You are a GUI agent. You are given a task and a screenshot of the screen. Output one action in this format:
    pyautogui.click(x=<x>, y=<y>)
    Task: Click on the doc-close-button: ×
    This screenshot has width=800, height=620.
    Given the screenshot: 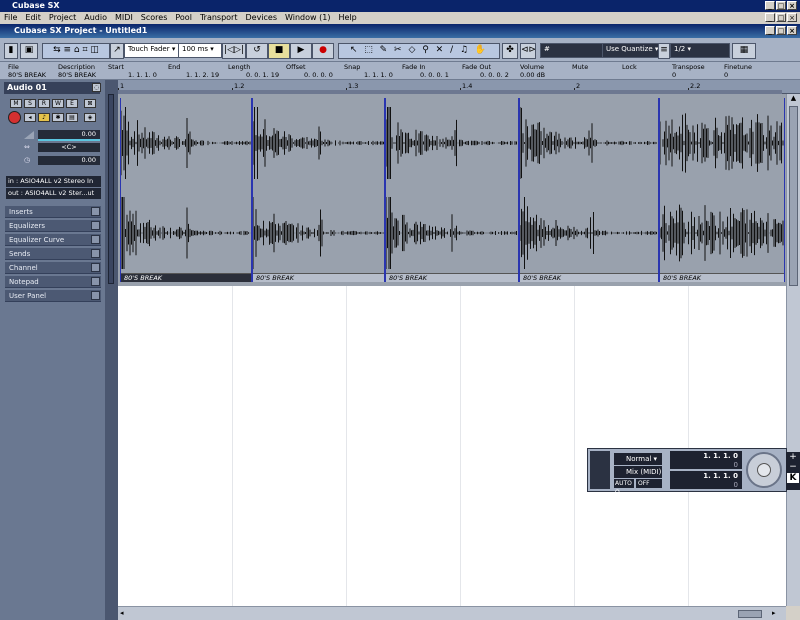 What is the action you would take?
    pyautogui.click(x=792, y=17)
    